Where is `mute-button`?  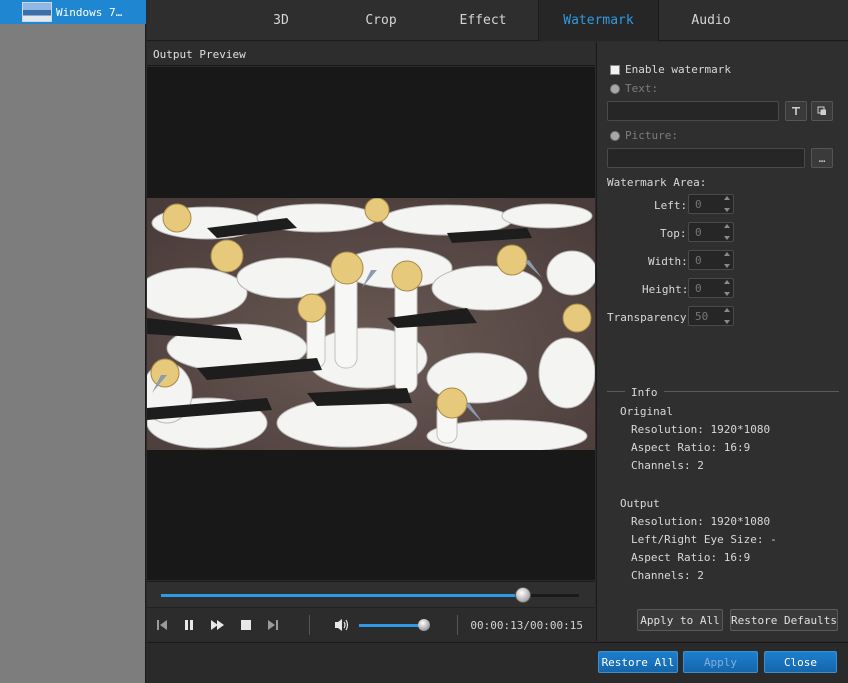
mute-button is located at coordinates (342, 625).